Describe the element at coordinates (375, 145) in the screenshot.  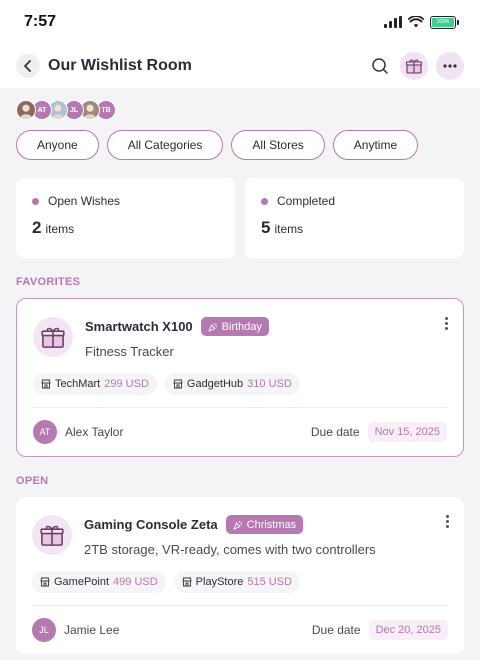
I see `filter-time: Anytime` at that location.